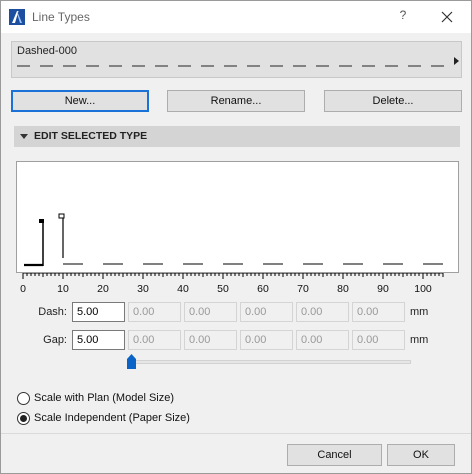 This screenshot has width=472, height=474. What do you see at coordinates (98, 340) in the screenshot?
I see `gap-field-1: 5.00` at bounding box center [98, 340].